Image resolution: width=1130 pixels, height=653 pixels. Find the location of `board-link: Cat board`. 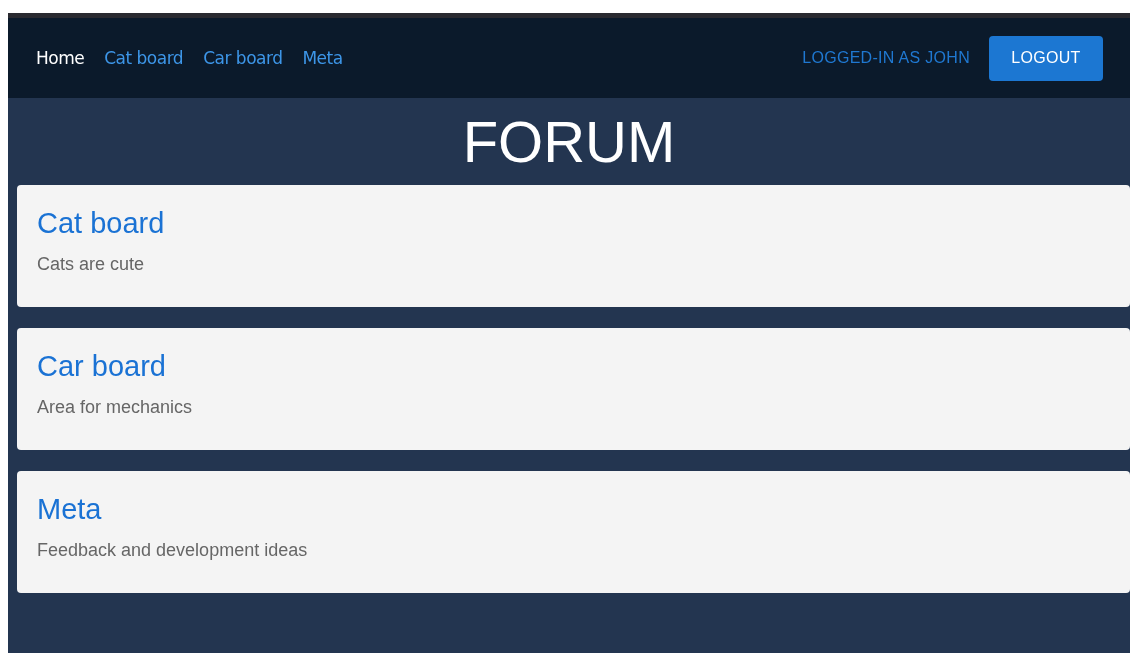

board-link: Cat board is located at coordinates (101, 223).